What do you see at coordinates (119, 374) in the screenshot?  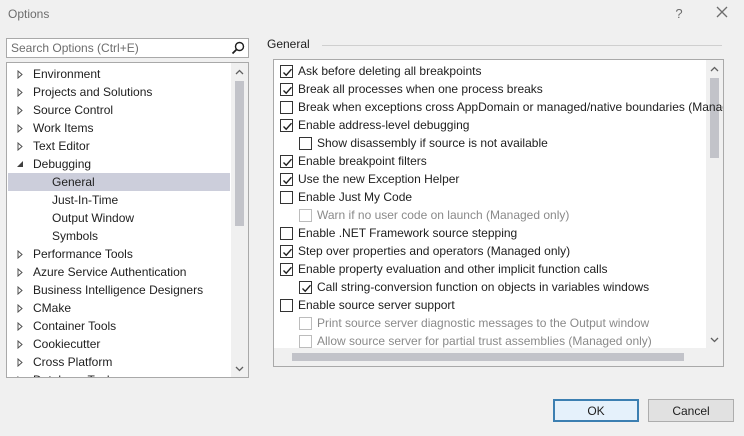 I see `tree-item: Database Tools` at bounding box center [119, 374].